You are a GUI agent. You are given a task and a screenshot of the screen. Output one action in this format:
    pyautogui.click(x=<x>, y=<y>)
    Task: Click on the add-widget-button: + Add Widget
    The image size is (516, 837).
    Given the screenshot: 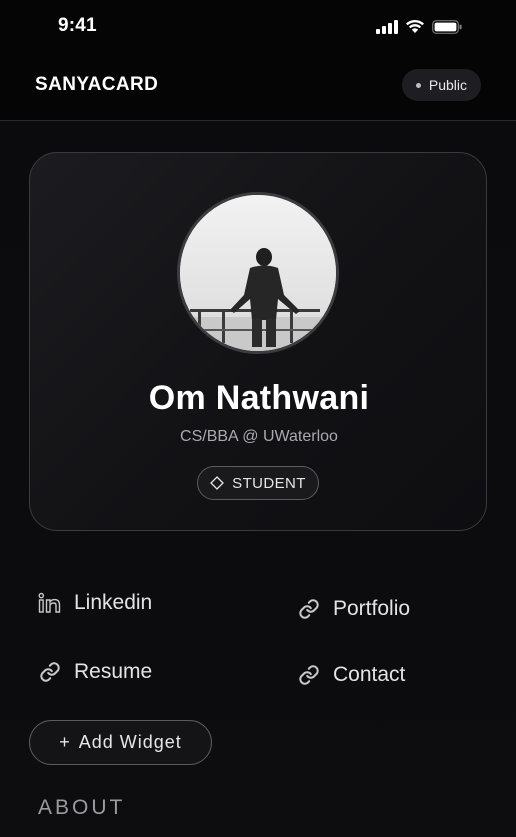 What is the action you would take?
    pyautogui.click(x=120, y=742)
    